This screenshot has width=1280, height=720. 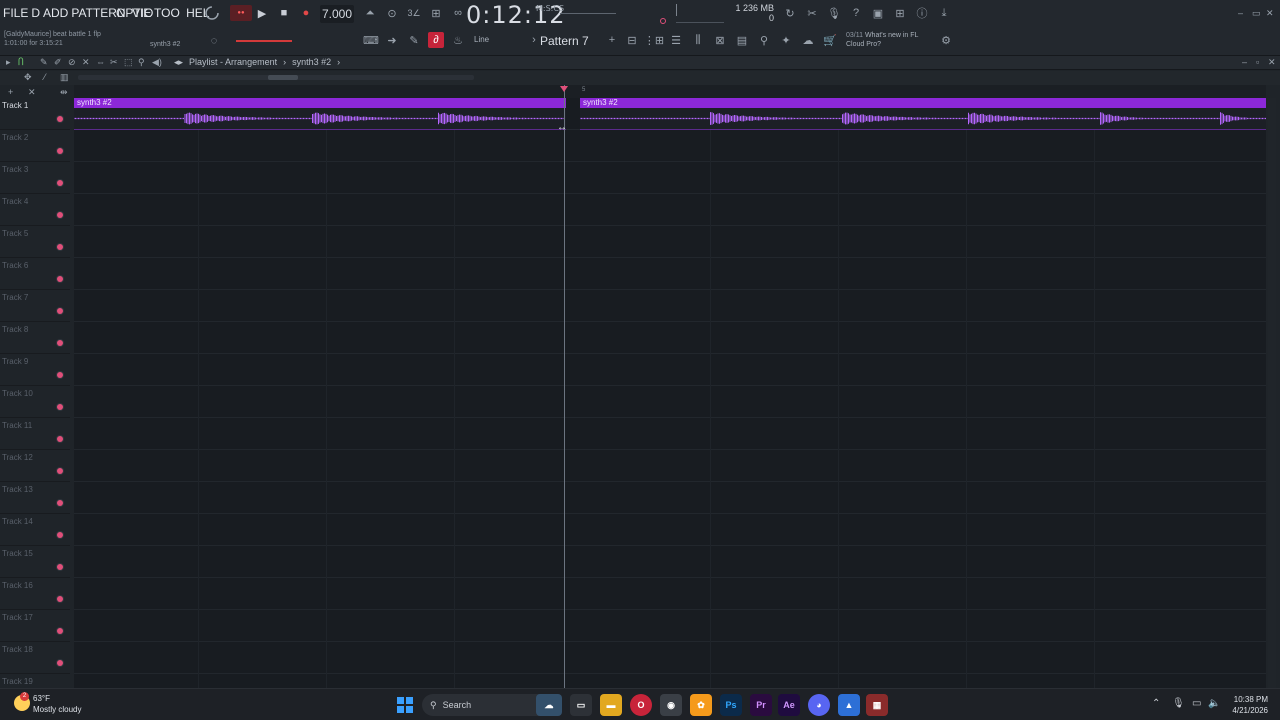 What do you see at coordinates (878, 13) in the screenshot?
I see `save-icon: ▣` at bounding box center [878, 13].